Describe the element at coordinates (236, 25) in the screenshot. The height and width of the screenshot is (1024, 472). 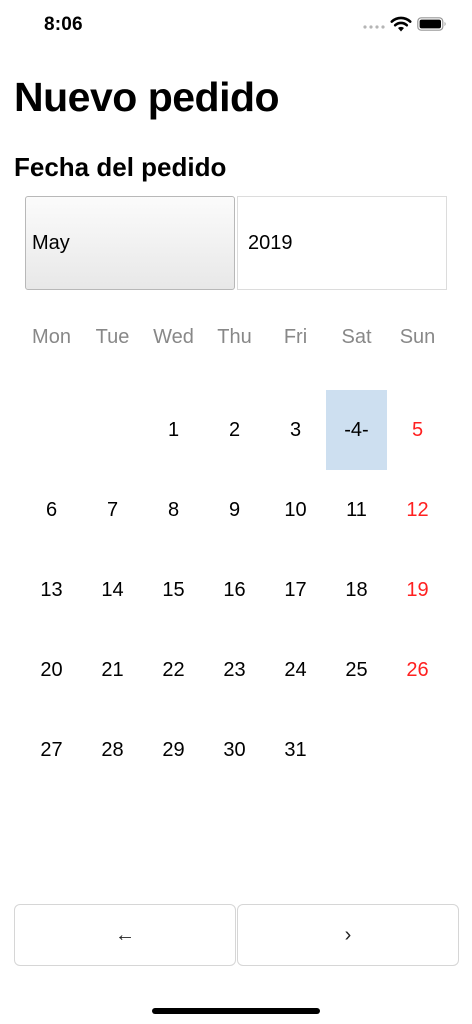
I see `status-bar: 8:06` at that location.